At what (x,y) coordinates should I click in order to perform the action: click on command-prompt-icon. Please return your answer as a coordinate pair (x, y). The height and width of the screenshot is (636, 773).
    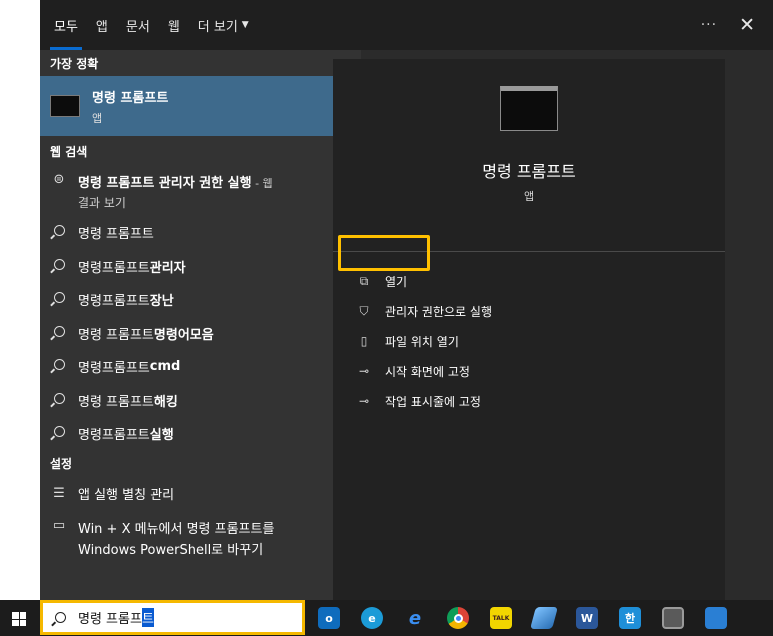
    Looking at the image, I should click on (65, 106).